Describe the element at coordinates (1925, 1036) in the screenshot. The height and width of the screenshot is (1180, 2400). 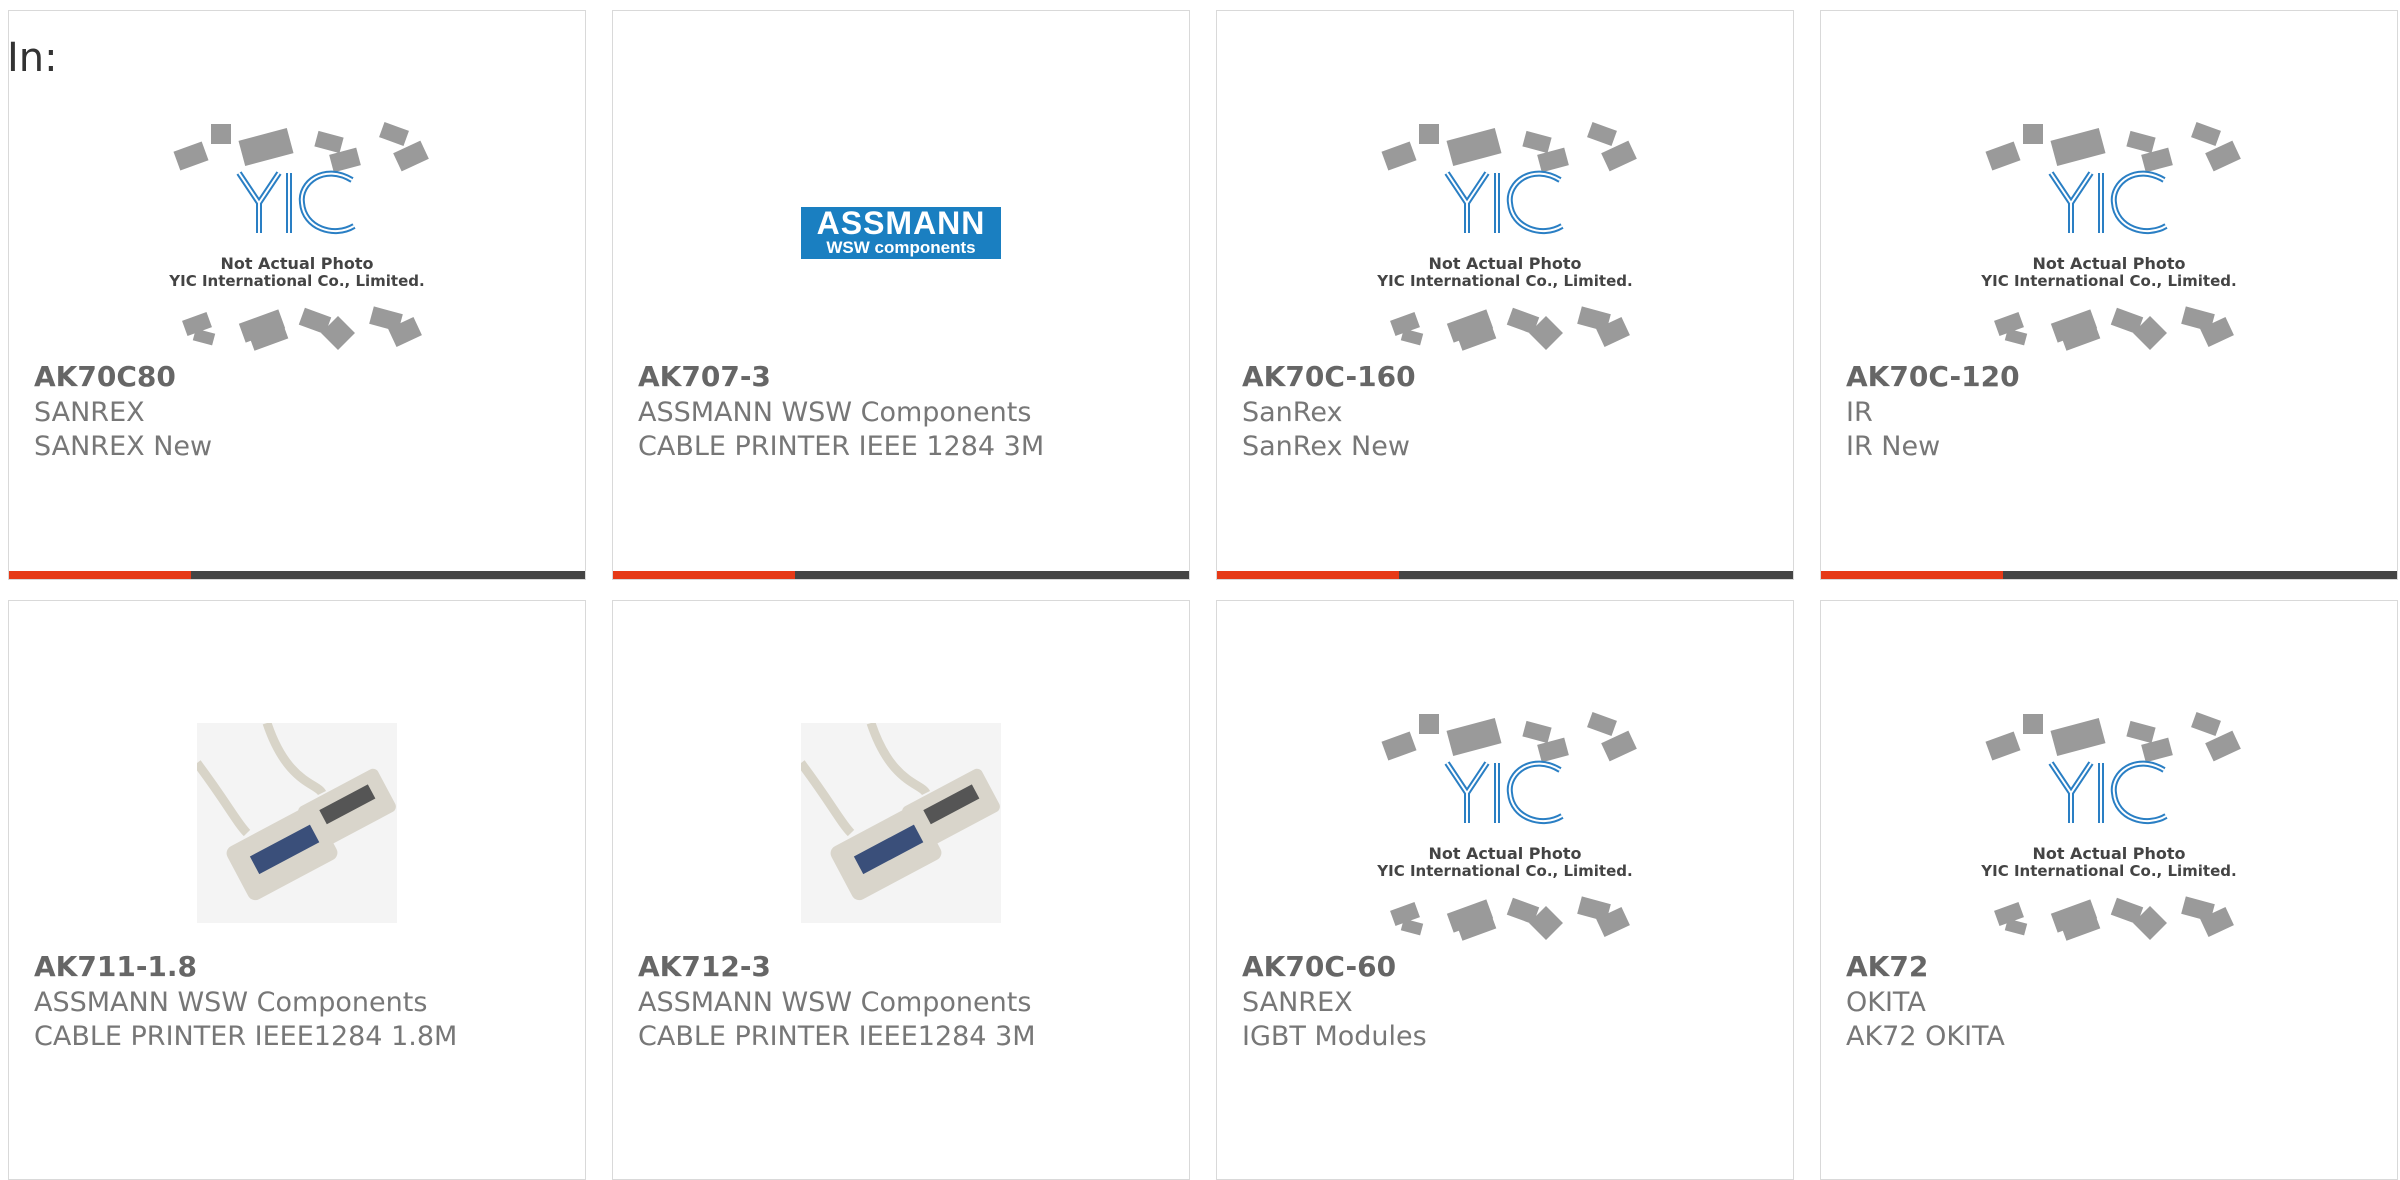
I see `product-description: AK72 OKITA` at that location.